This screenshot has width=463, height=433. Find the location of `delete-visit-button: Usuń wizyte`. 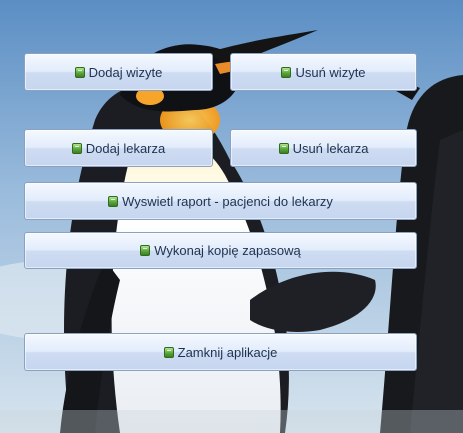

delete-visit-button: Usuń wizyte is located at coordinates (323, 72).